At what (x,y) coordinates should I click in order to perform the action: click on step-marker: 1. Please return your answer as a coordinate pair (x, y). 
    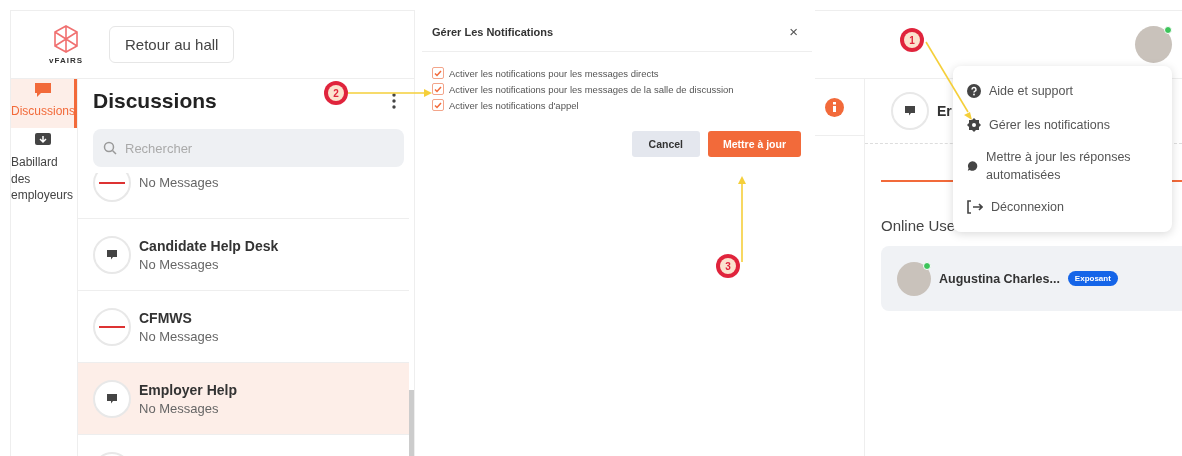
    Looking at the image, I should click on (912, 40).